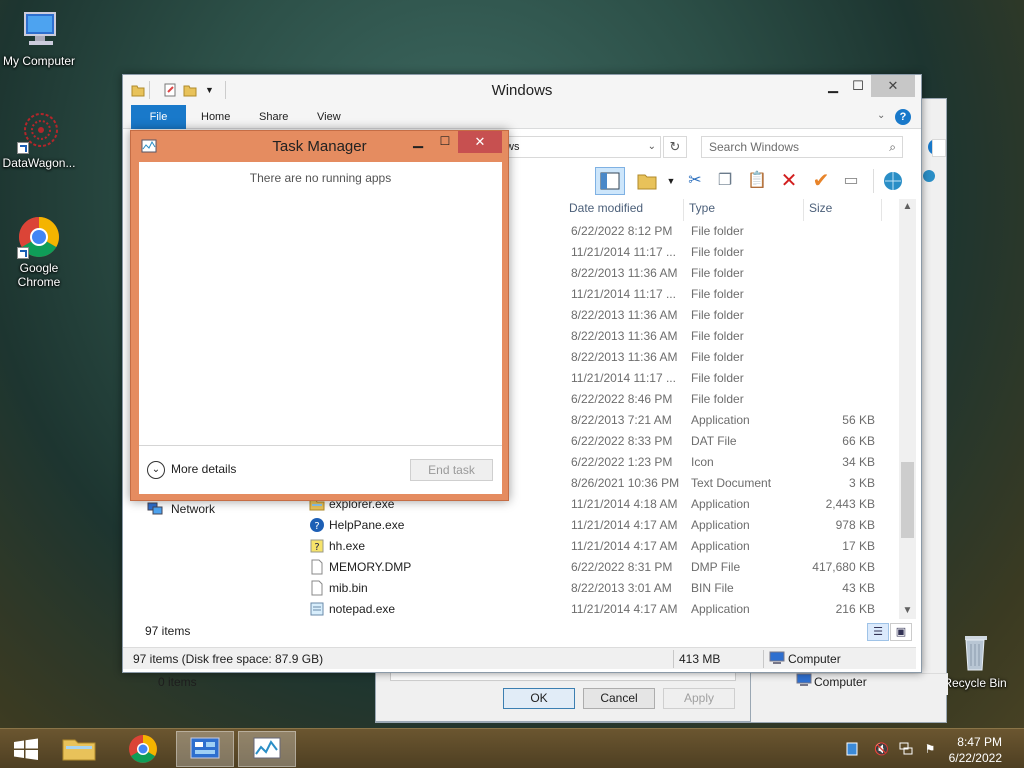 The height and width of the screenshot is (768, 1024). I want to click on search-placeholder: Search Windows, so click(754, 147).